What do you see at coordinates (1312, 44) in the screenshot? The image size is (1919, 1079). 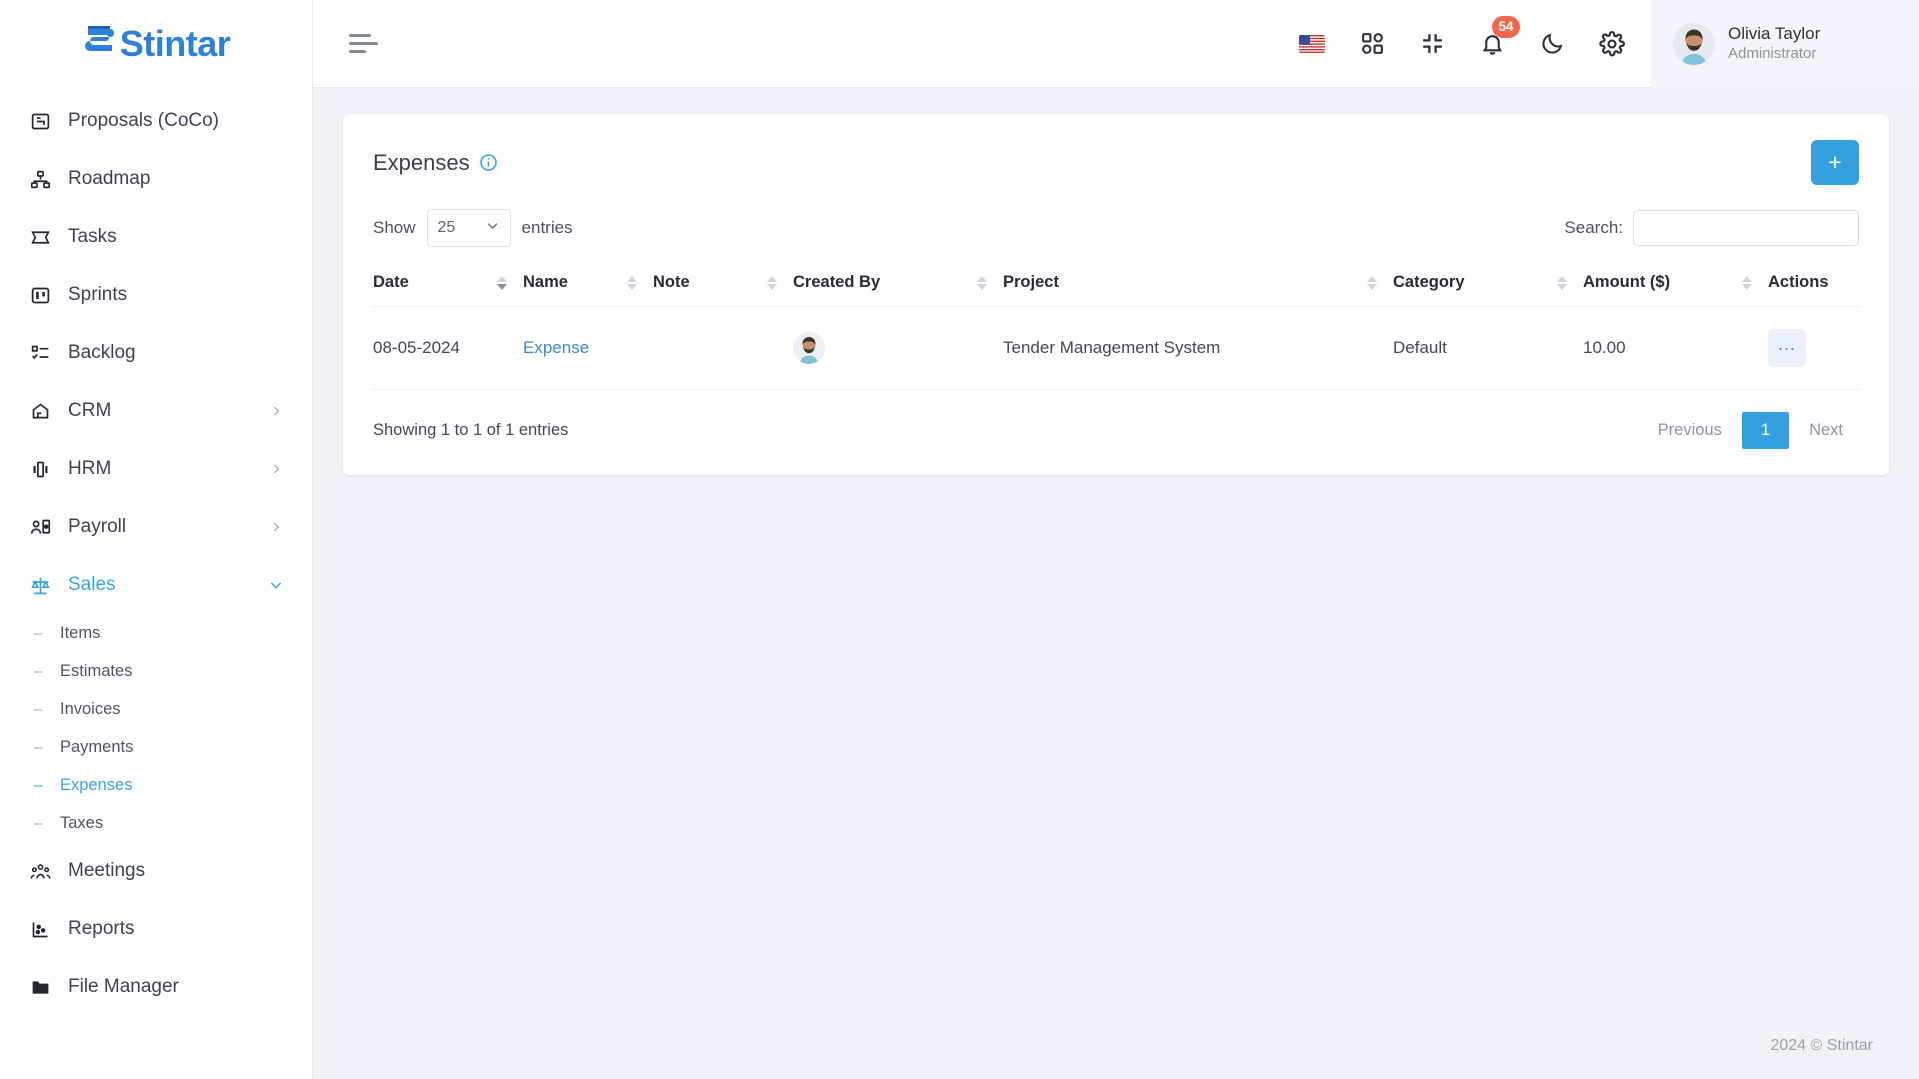 I see `us-flag-icon` at bounding box center [1312, 44].